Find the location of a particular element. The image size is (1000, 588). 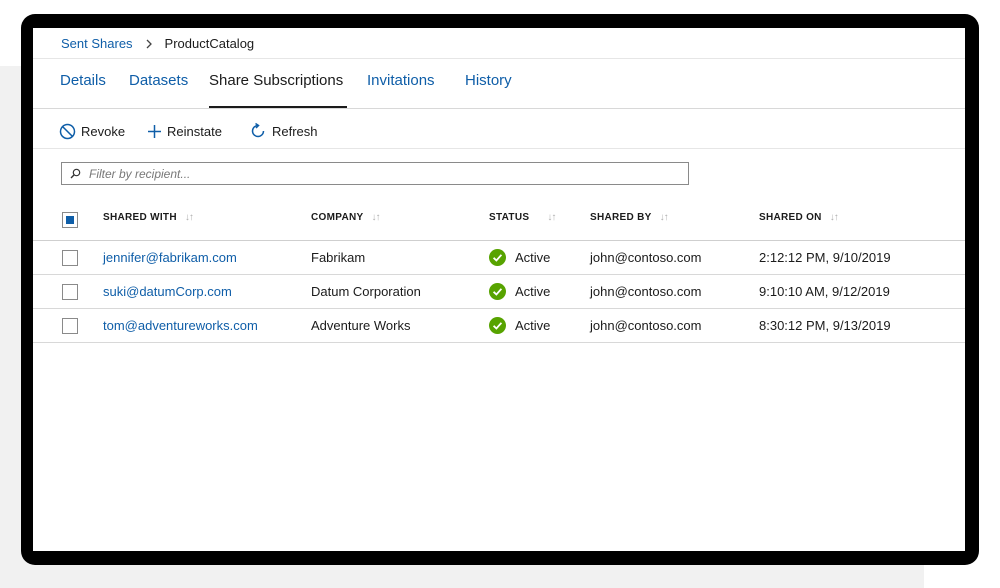

filter-box is located at coordinates (375, 173).